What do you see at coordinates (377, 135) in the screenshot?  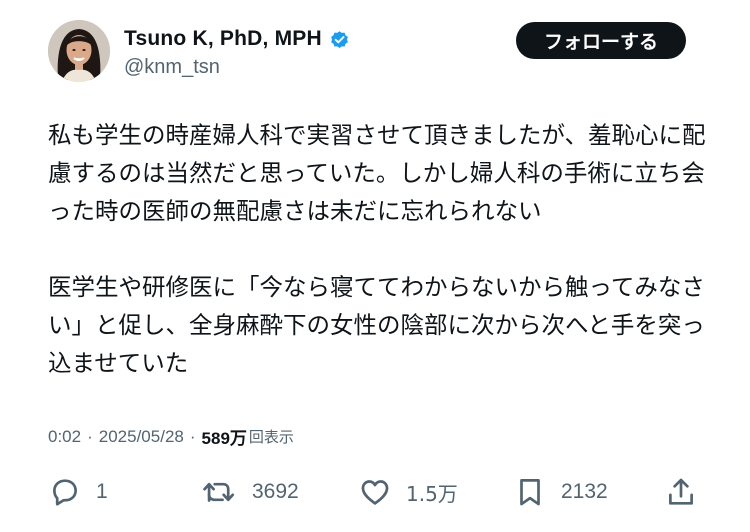 I see `text-line: 私も学生の時産婦人科で実習させて頂きましたが、羞恥心に配` at bounding box center [377, 135].